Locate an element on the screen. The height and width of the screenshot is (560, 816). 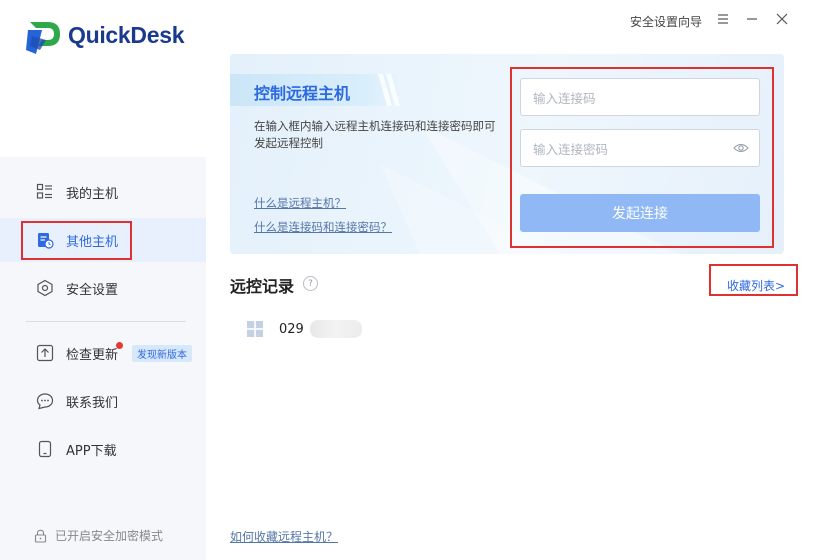
close-icon is located at coordinates (782, 19).